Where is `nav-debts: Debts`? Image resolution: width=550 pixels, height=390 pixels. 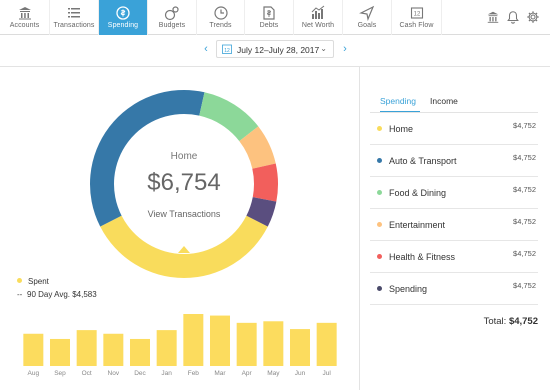 nav-debts: Debts is located at coordinates (269, 17).